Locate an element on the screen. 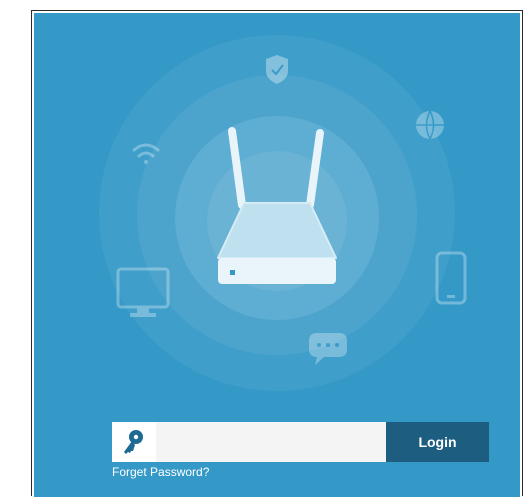  forget-password-link: Forget Password? is located at coordinates (160, 472).